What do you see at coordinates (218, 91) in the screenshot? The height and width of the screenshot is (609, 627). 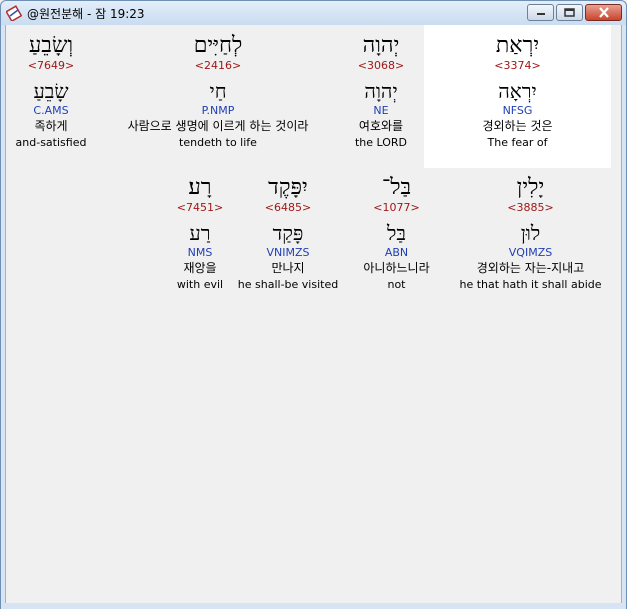 I see `hebrew-lemma: חַי` at bounding box center [218, 91].